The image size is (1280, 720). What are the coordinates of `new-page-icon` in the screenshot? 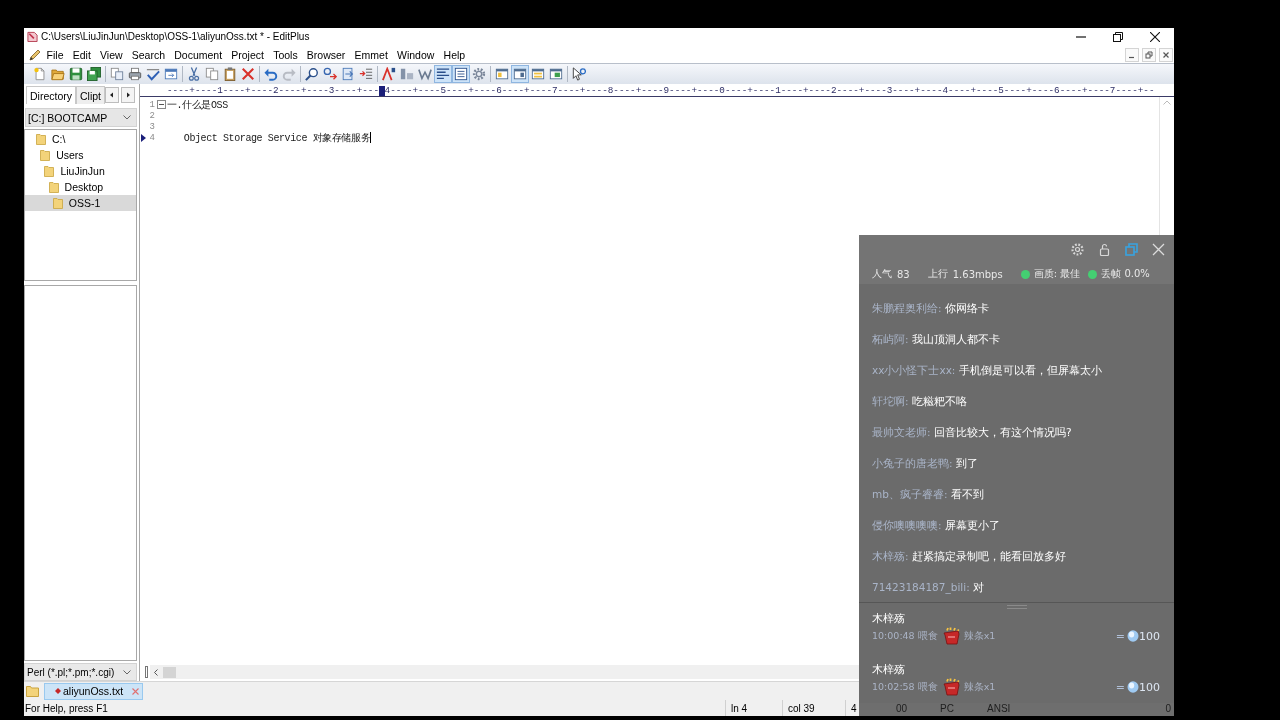 It's located at (40, 74).